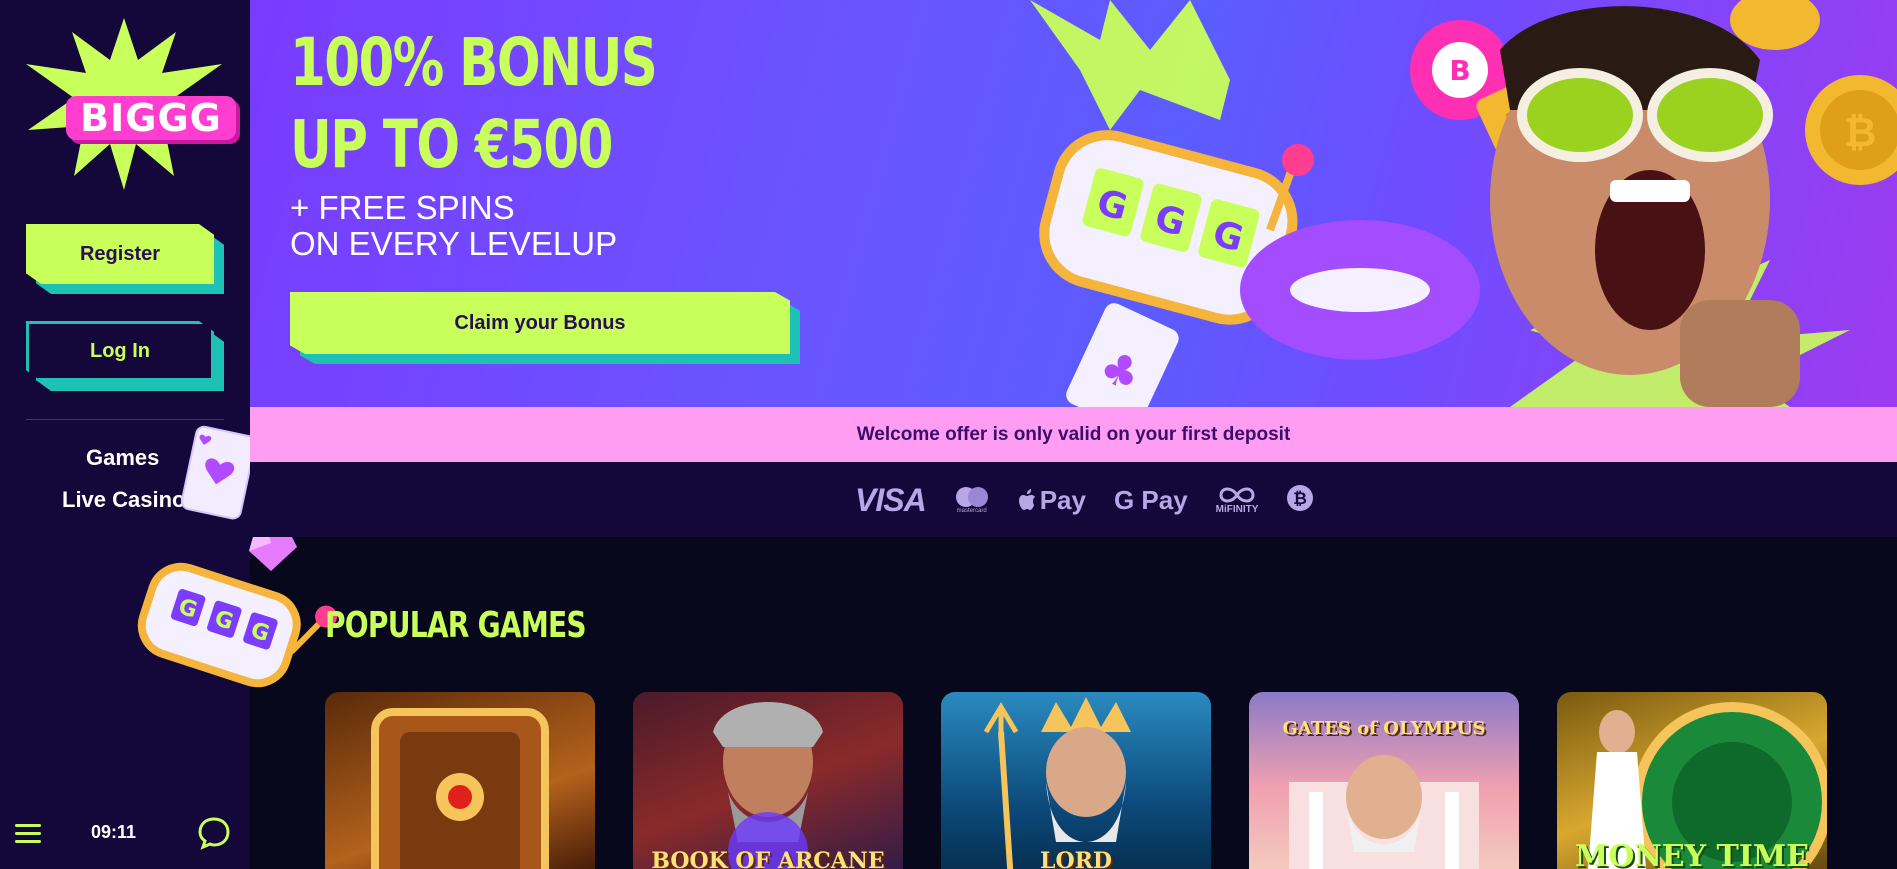 The image size is (1897, 869). What do you see at coordinates (151, 118) in the screenshot?
I see `logo-text: BIGGG` at bounding box center [151, 118].